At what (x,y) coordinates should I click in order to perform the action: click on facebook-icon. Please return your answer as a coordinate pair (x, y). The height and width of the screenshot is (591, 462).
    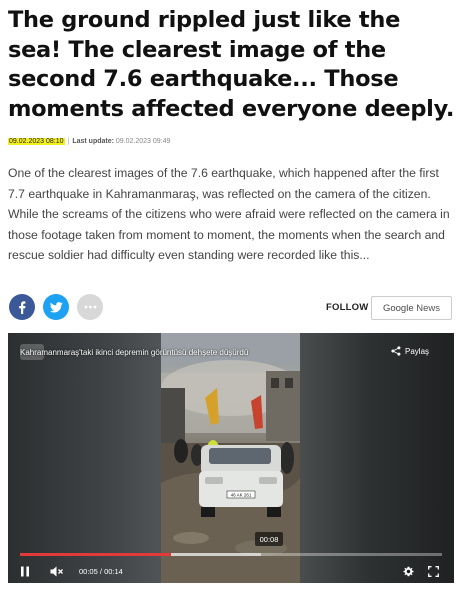
    Looking at the image, I should click on (22, 307).